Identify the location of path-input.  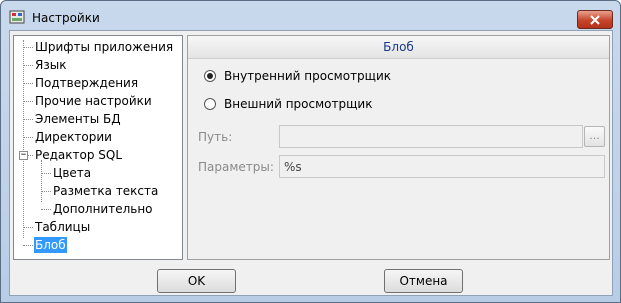
(431, 136).